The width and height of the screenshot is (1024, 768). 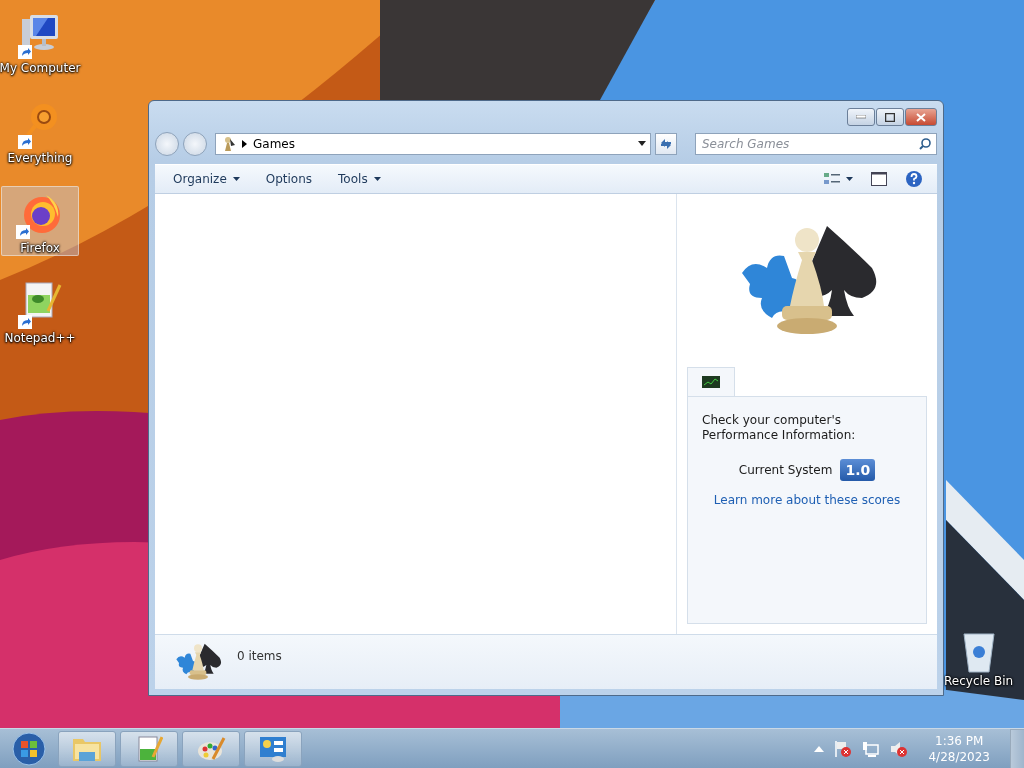 I want to click on toolbar-menu: Tools, so click(x=359, y=178).